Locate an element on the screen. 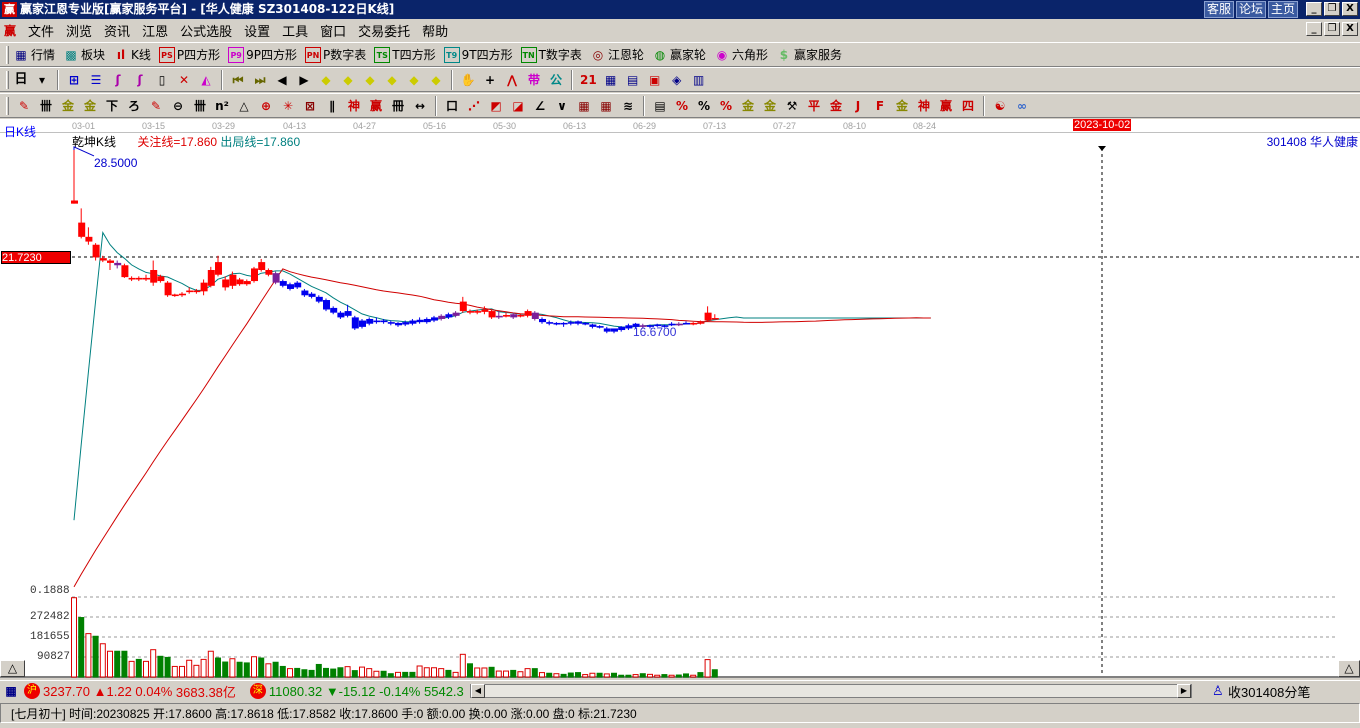 This screenshot has height=728, width=1360. toolbar-hexagon-button: ◉ 六角形 is located at coordinates (741, 54).